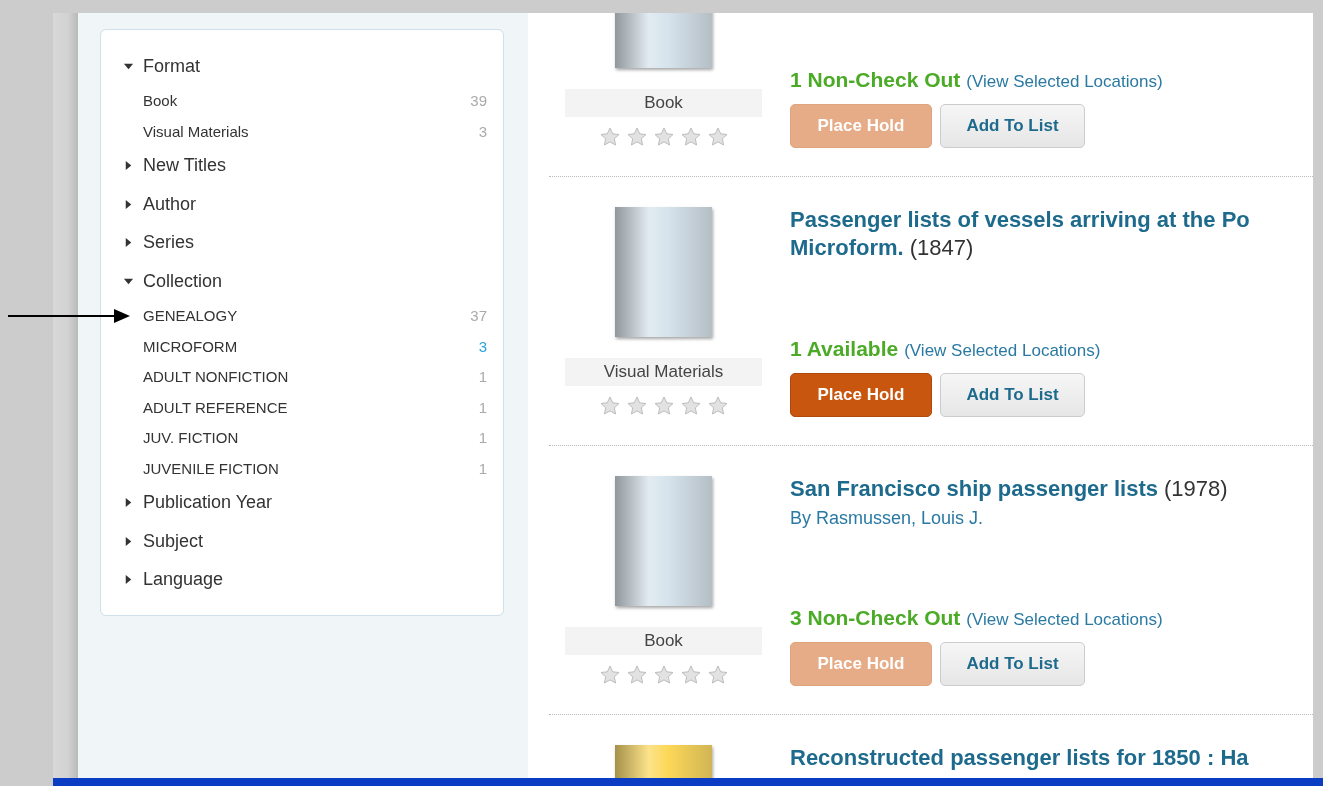 The height and width of the screenshot is (786, 1323). What do you see at coordinates (190, 346) in the screenshot?
I see `facet-option: MICROFORM` at bounding box center [190, 346].